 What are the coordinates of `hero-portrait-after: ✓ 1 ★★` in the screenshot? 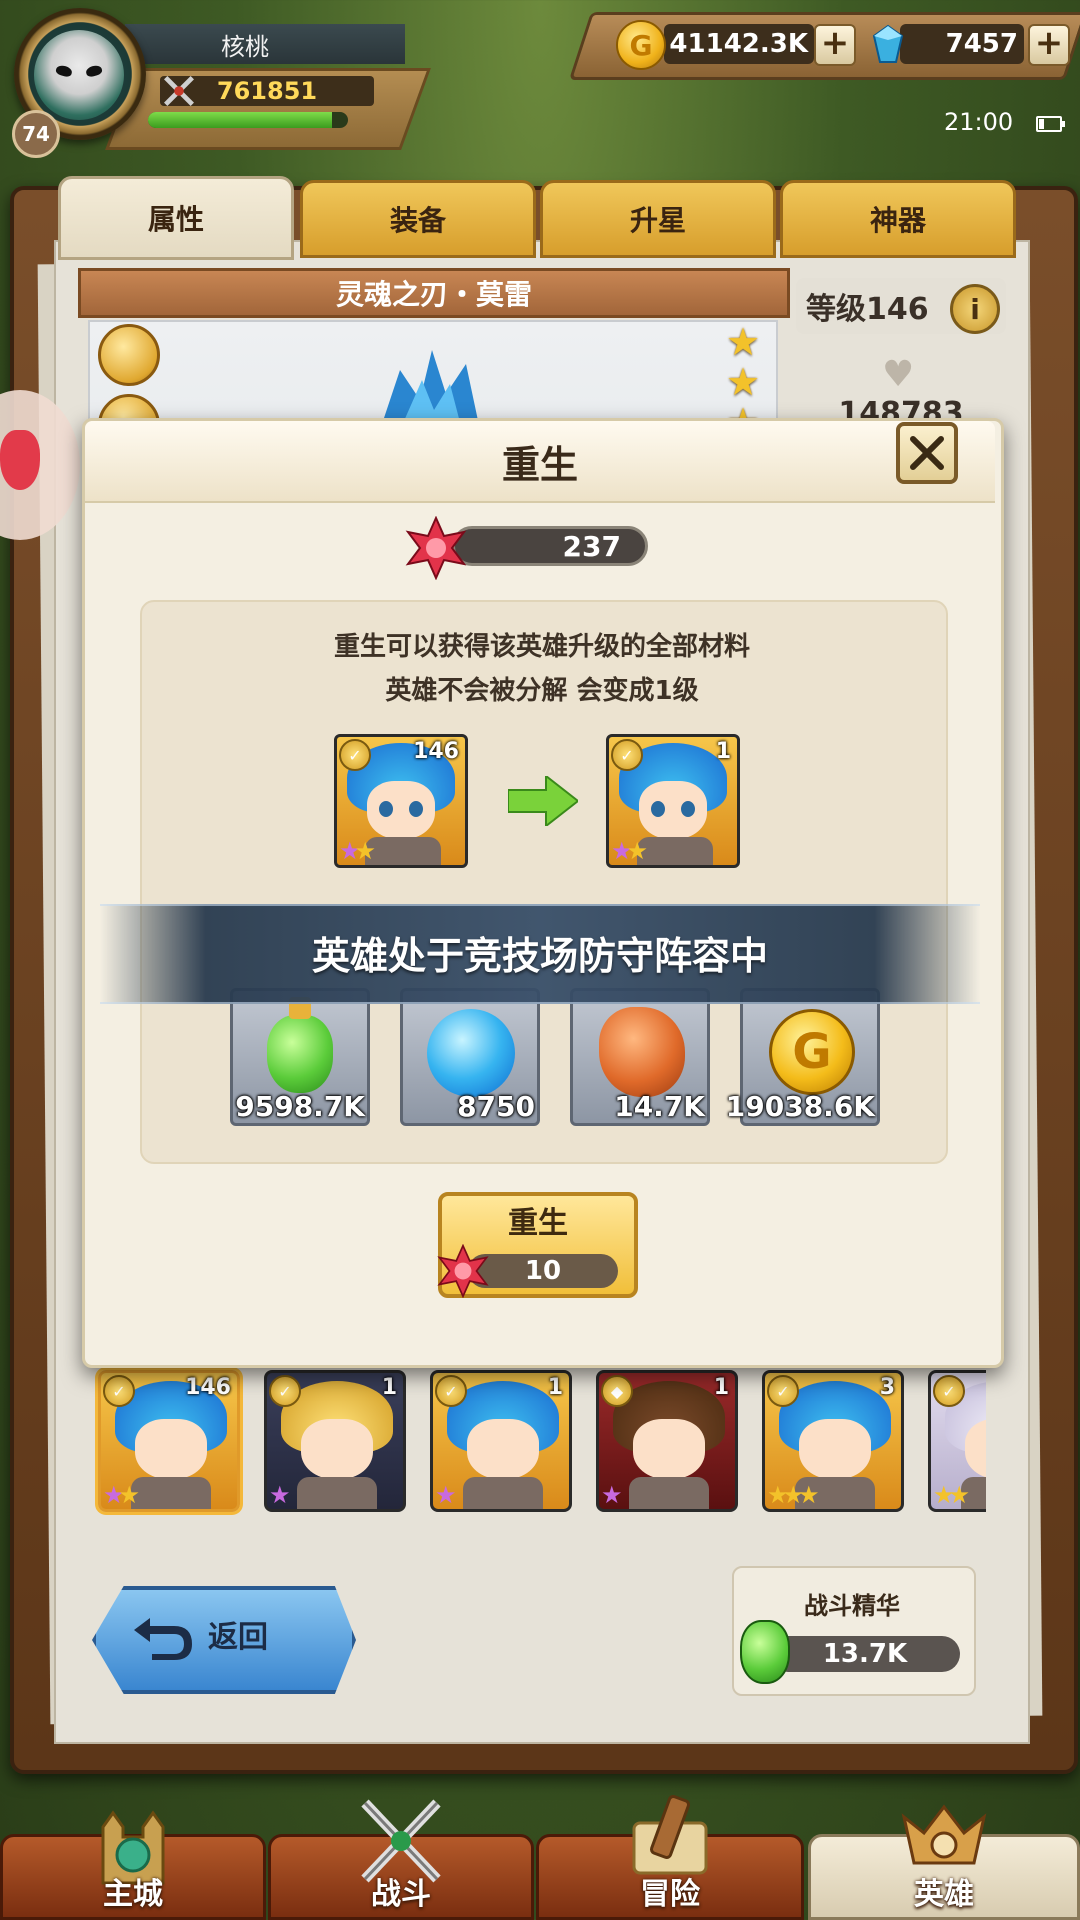 It's located at (673, 801).